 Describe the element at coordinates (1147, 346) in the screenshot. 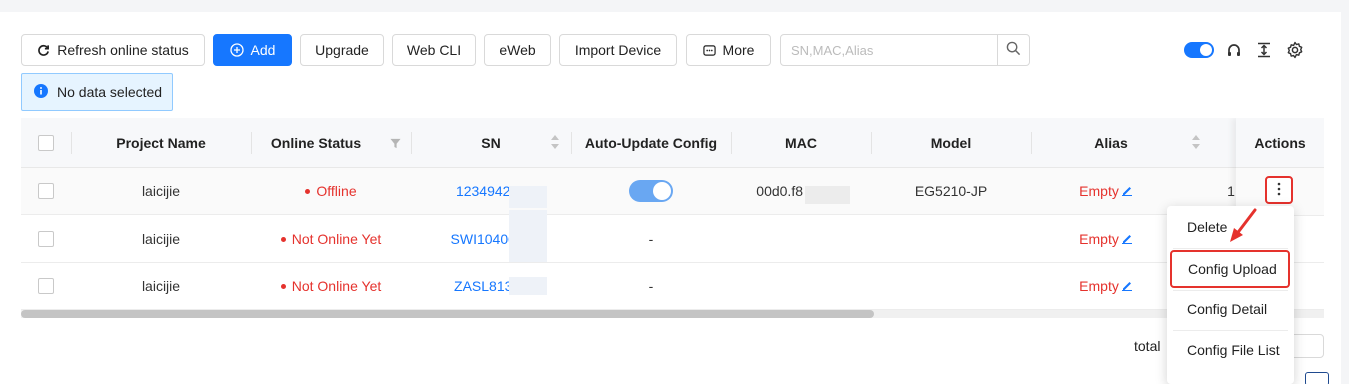

I see `total-count-label: total` at that location.